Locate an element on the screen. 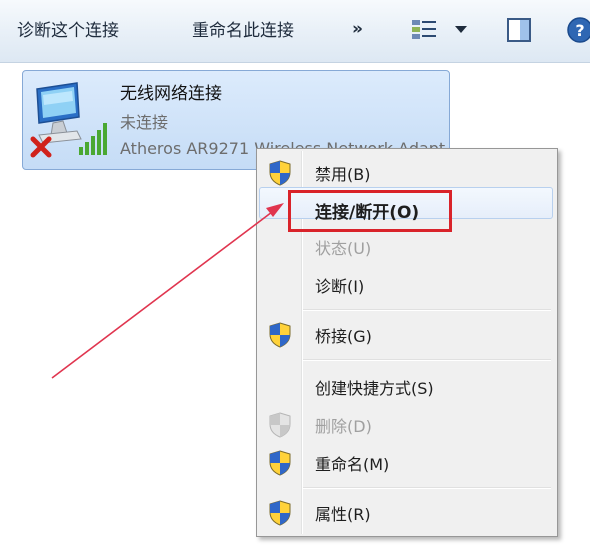 The height and width of the screenshot is (553, 590). menu-item-rename: 重命名(M) is located at coordinates (406, 462).